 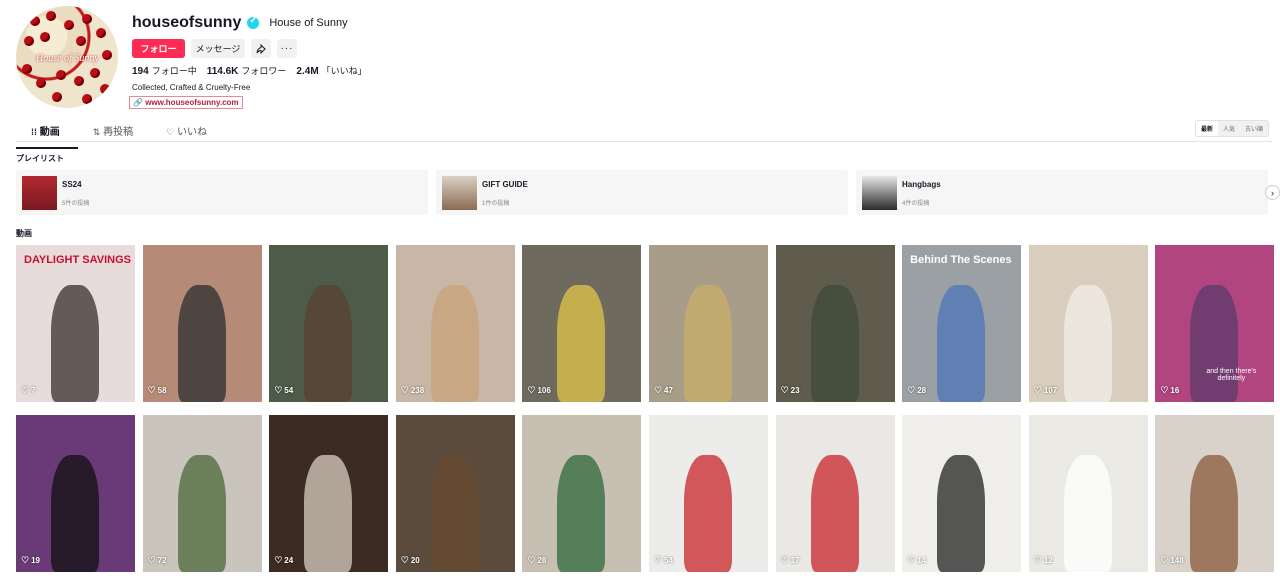 What do you see at coordinates (642, 192) in the screenshot?
I see `playlist-card: GIFT GUIDE 1件の投稿` at bounding box center [642, 192].